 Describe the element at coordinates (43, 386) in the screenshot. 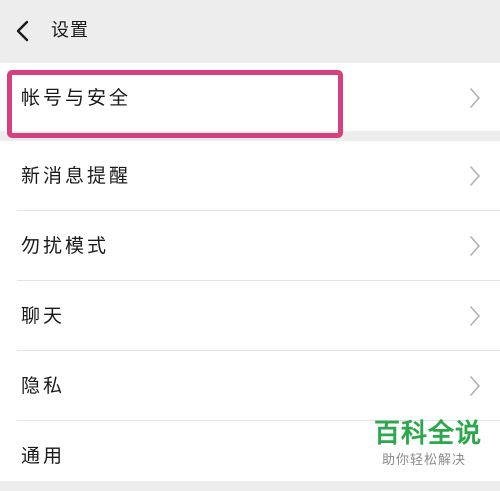

I see `settings-item-label: 隐私` at that location.